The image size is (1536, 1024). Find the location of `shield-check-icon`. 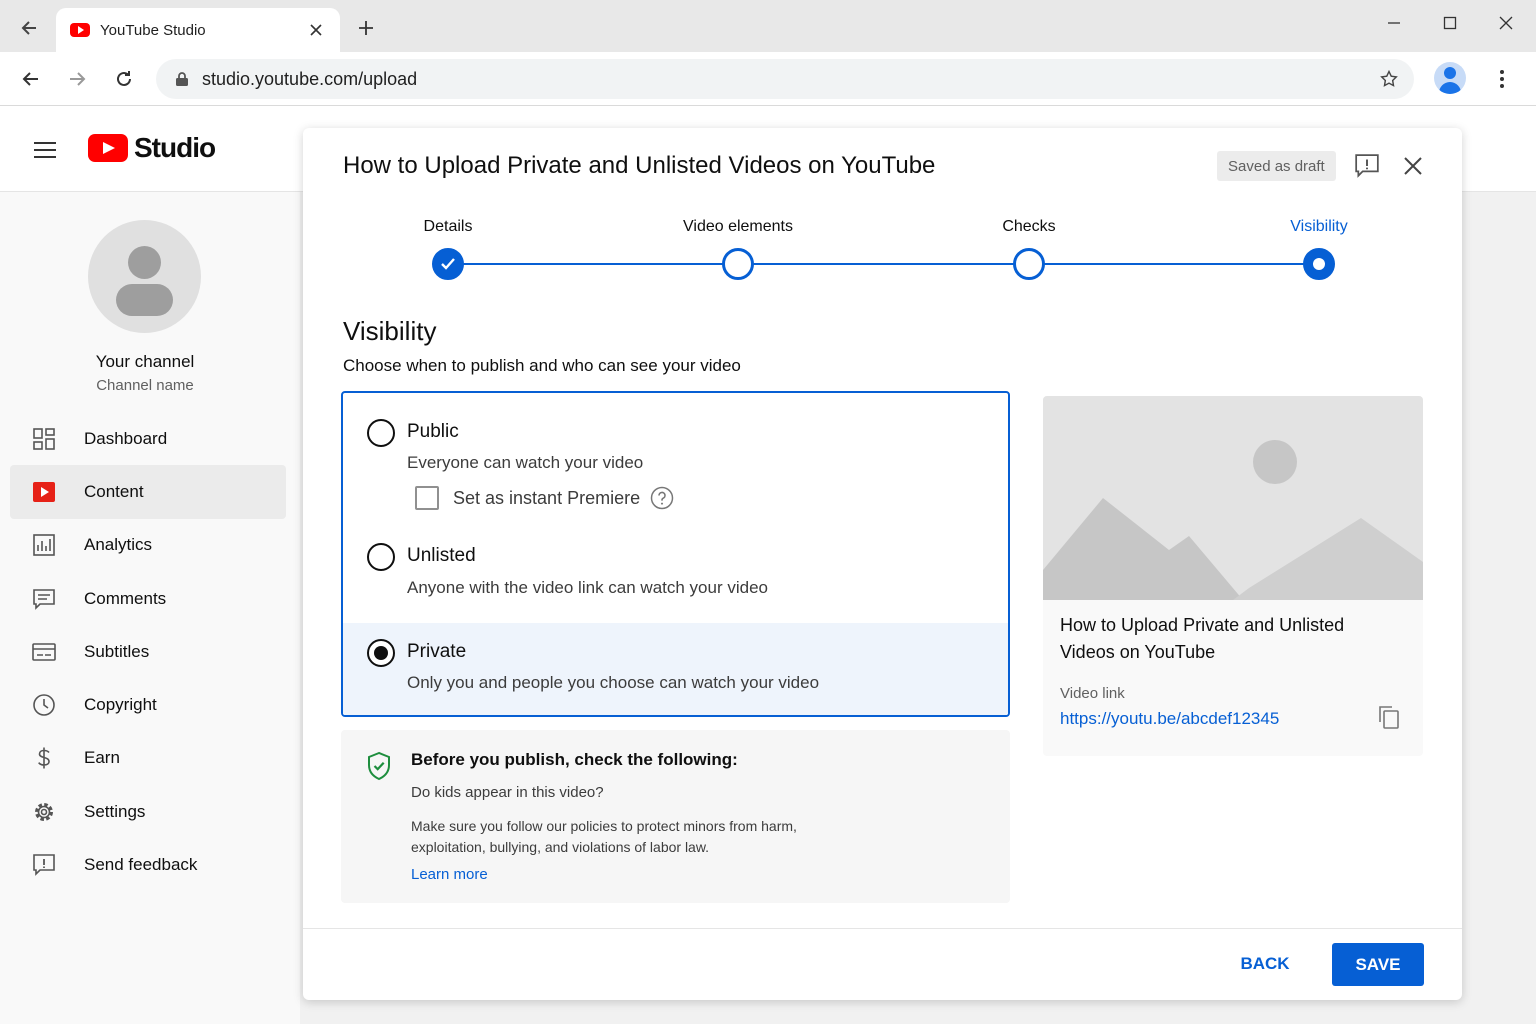

shield-check-icon is located at coordinates (379, 766).